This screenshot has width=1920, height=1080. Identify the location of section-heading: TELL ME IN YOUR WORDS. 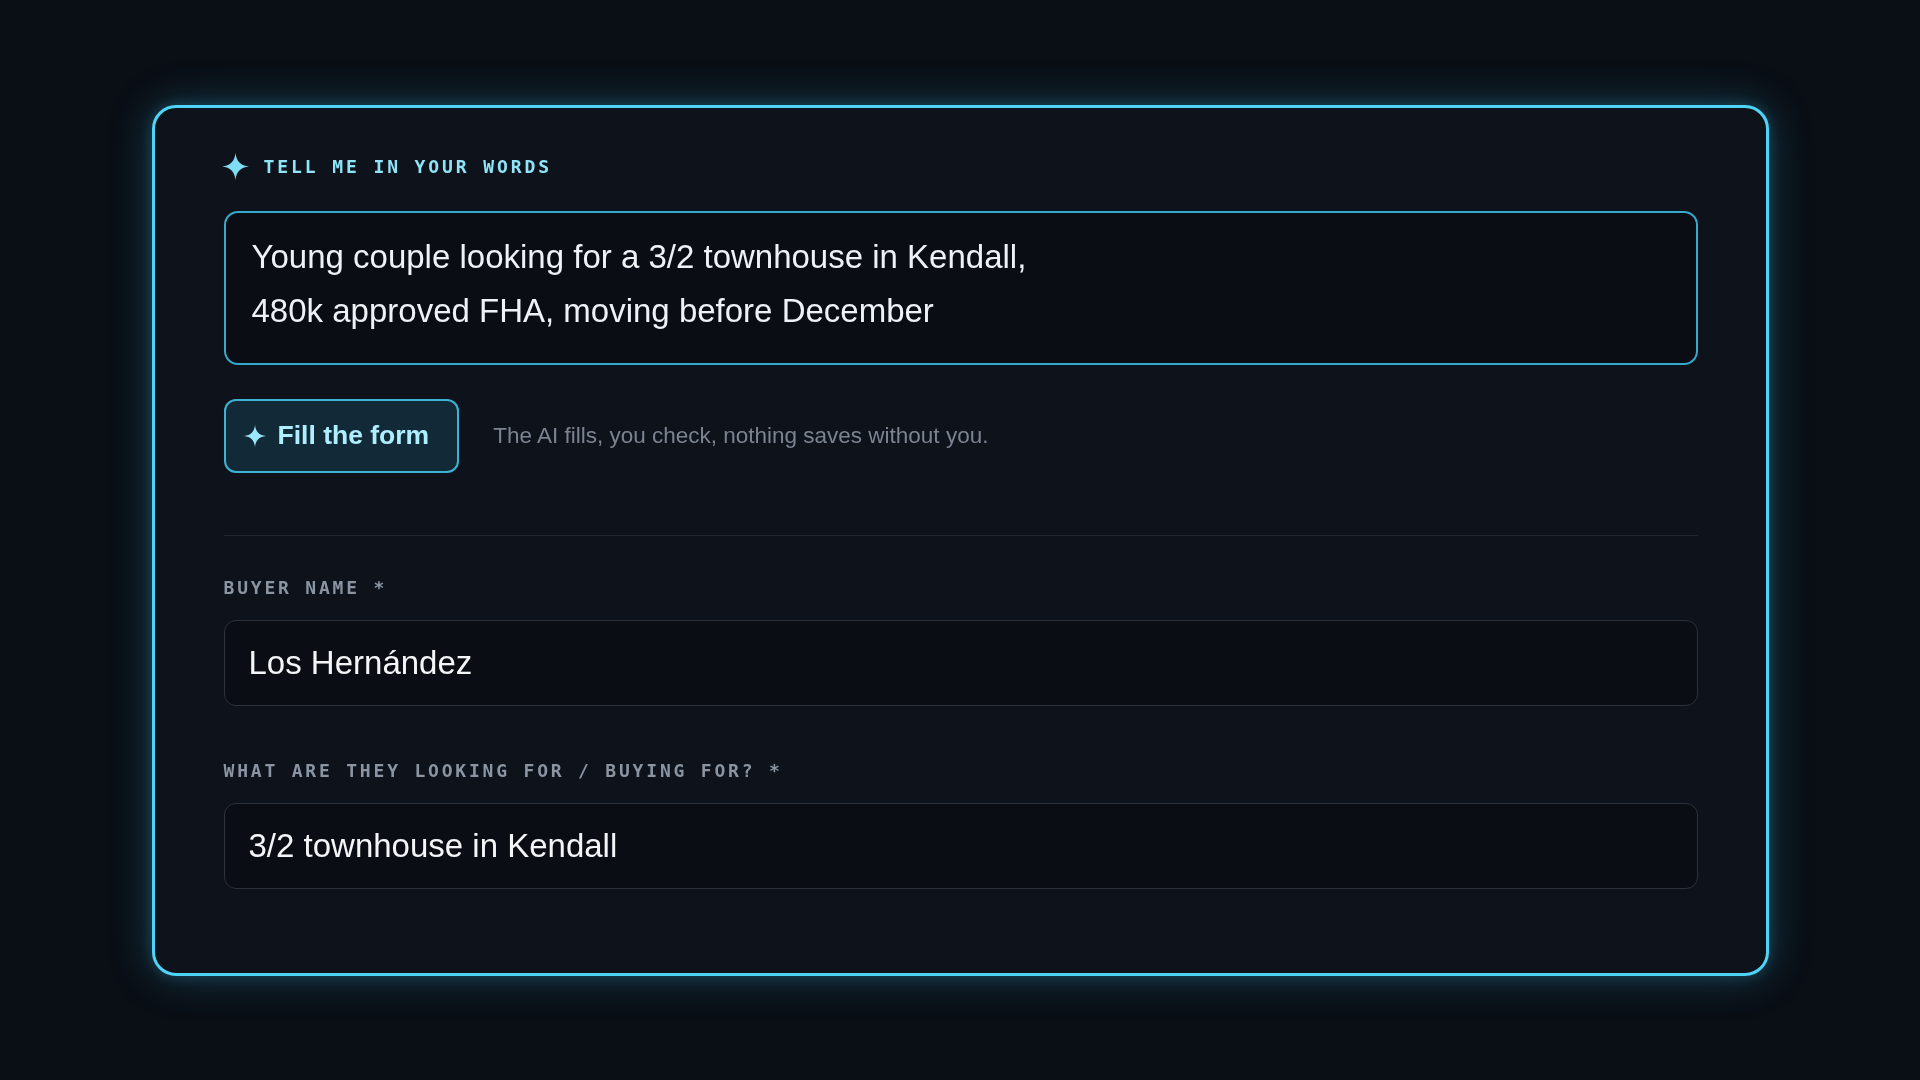
(407, 166).